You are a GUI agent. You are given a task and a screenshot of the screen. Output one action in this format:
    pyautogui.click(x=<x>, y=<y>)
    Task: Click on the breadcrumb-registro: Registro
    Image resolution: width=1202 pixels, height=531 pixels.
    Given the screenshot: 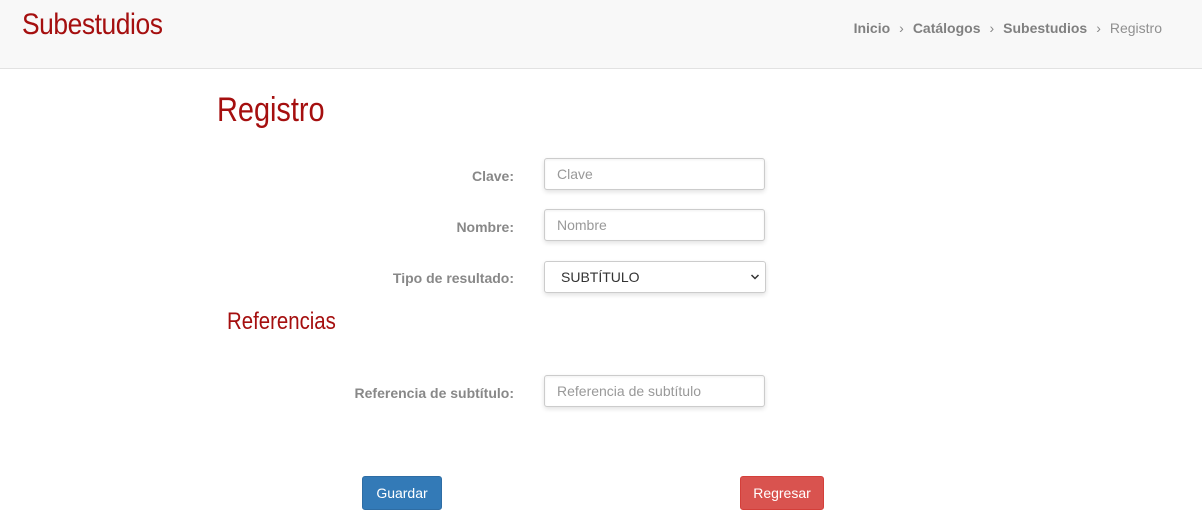 What is the action you would take?
    pyautogui.click(x=1135, y=28)
    